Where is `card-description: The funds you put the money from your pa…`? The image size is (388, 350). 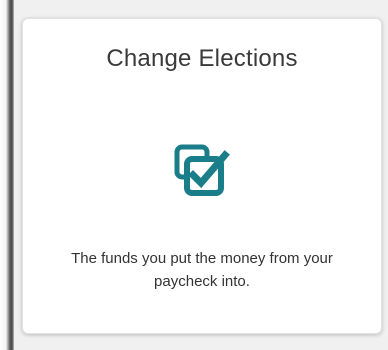
card-description: The funds you put the money from your pa… is located at coordinates (202, 270).